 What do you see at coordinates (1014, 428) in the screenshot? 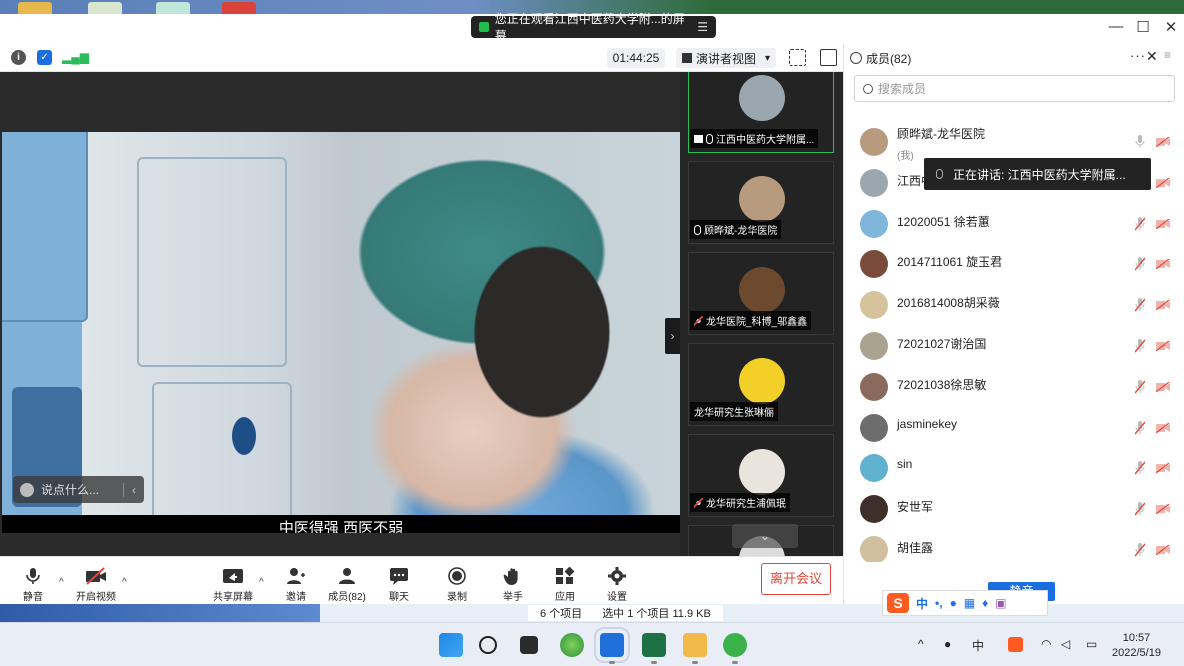
I see `member-row: jasminekey` at bounding box center [1014, 428].